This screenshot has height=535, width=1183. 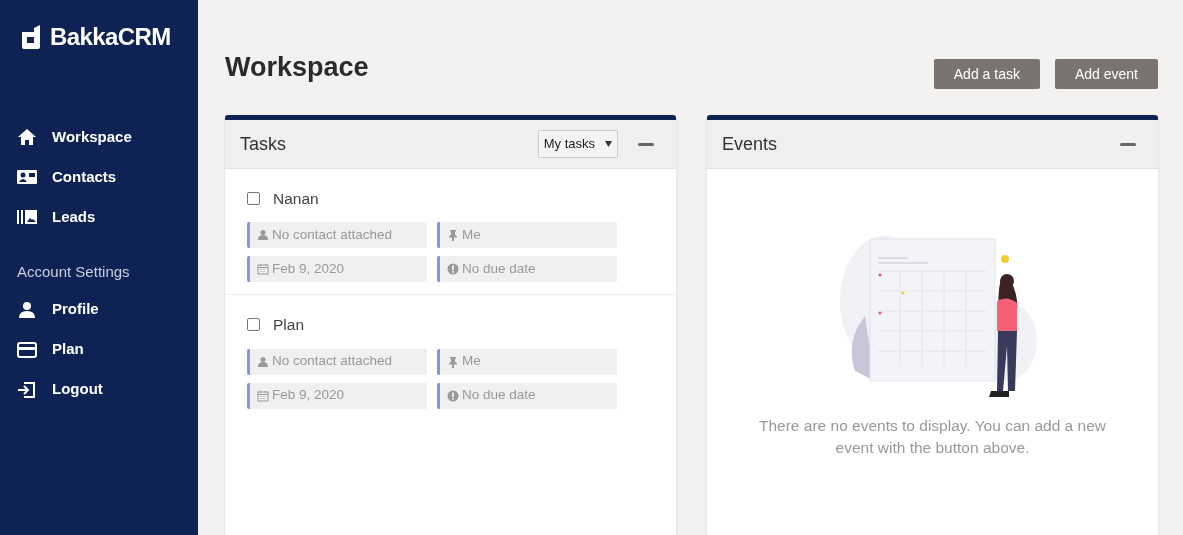 I want to click on panel-title: Tasks, so click(x=263, y=144).